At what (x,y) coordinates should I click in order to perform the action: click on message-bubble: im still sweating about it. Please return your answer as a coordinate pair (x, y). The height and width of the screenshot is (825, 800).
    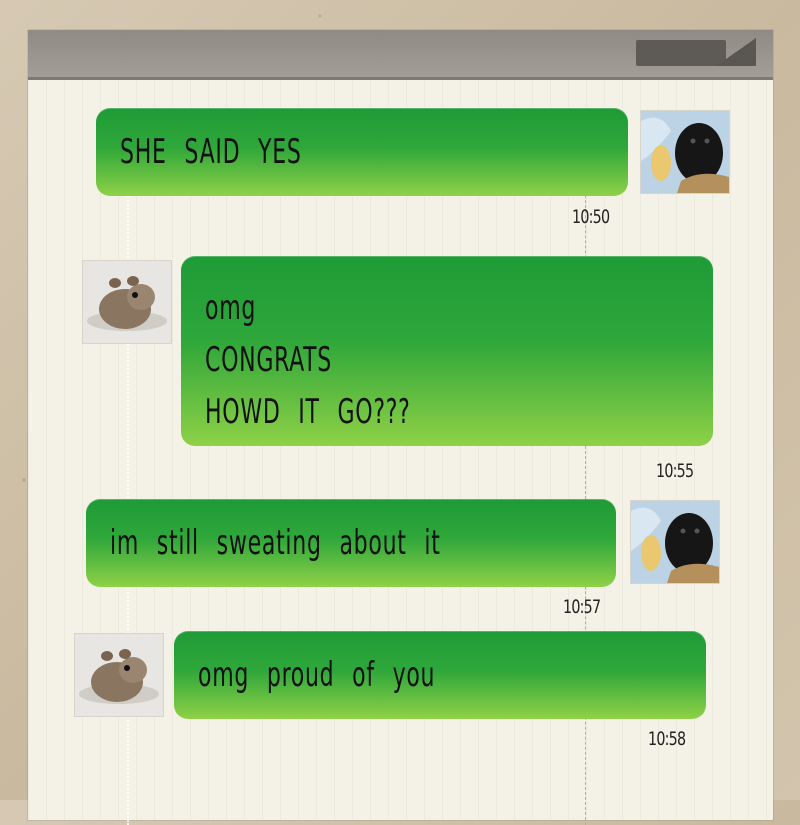
    Looking at the image, I should click on (351, 543).